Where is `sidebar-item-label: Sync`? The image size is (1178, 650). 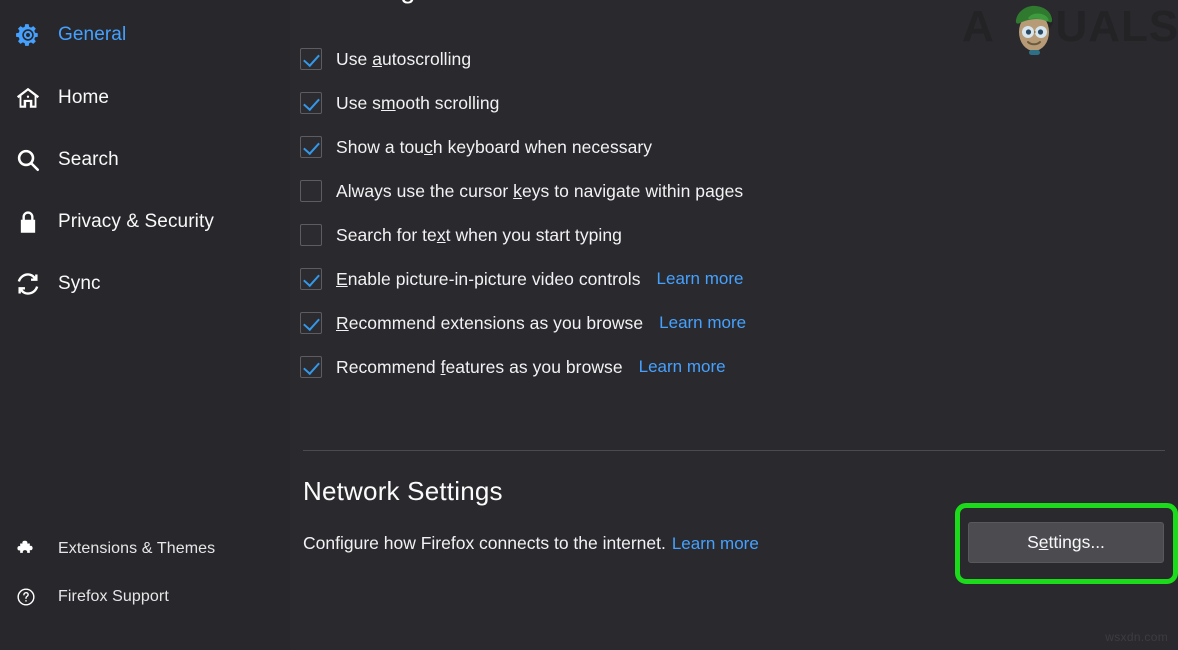 sidebar-item-label: Sync is located at coordinates (79, 283).